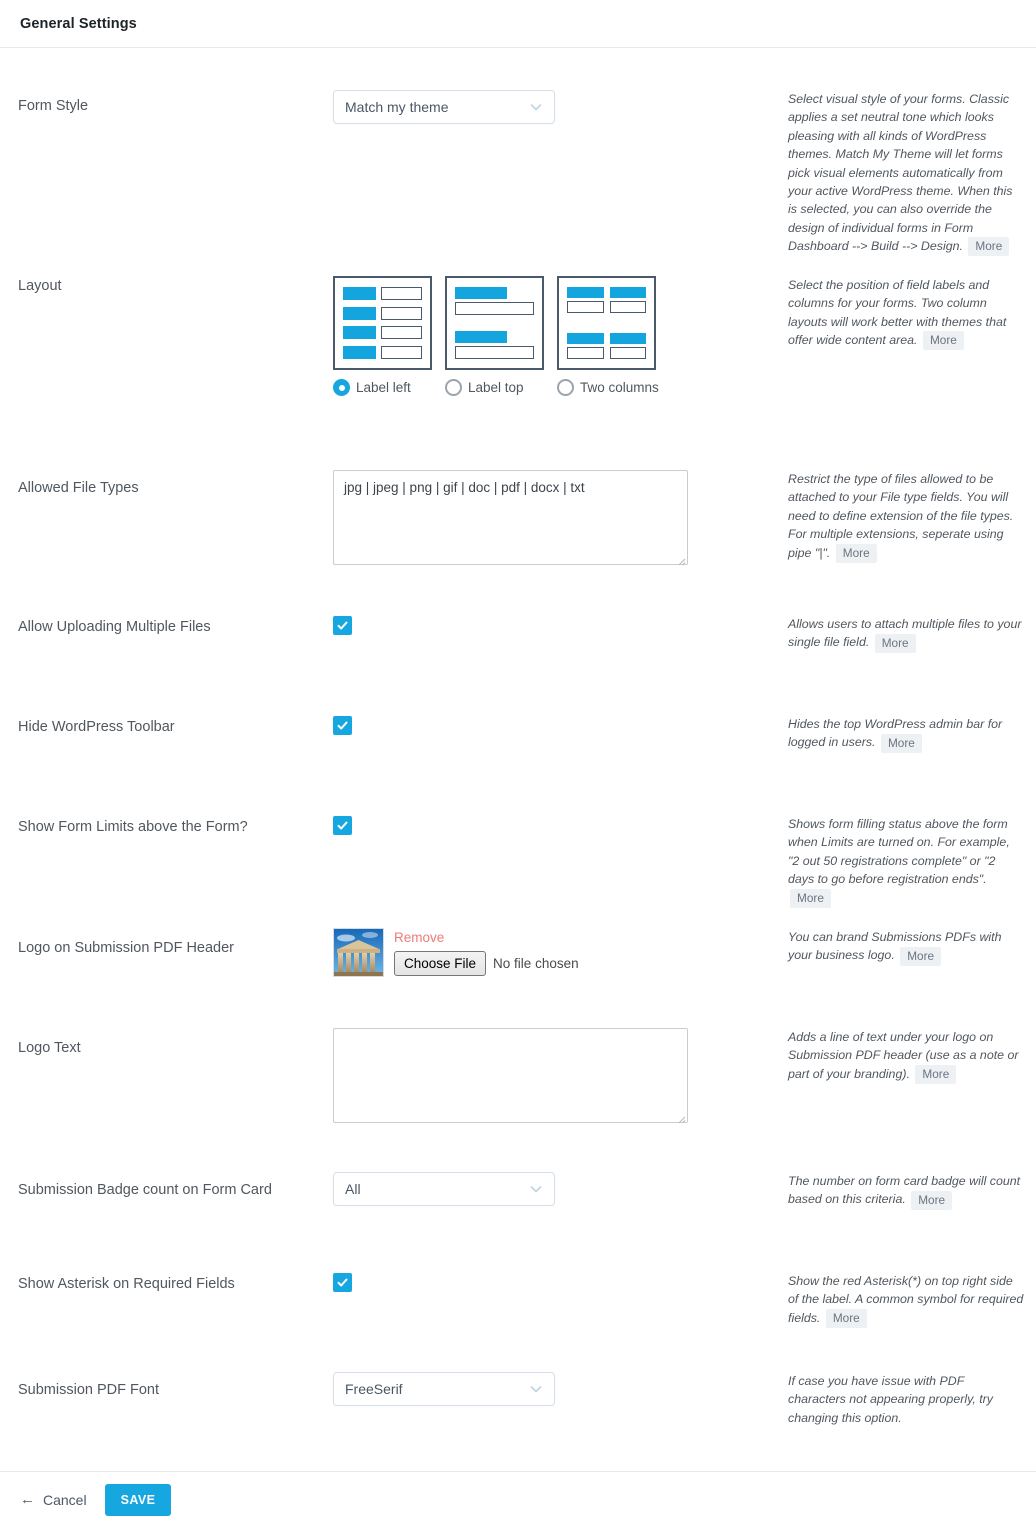  Describe the element at coordinates (353, 1189) in the screenshot. I see `submission-badge-count-value: All` at that location.